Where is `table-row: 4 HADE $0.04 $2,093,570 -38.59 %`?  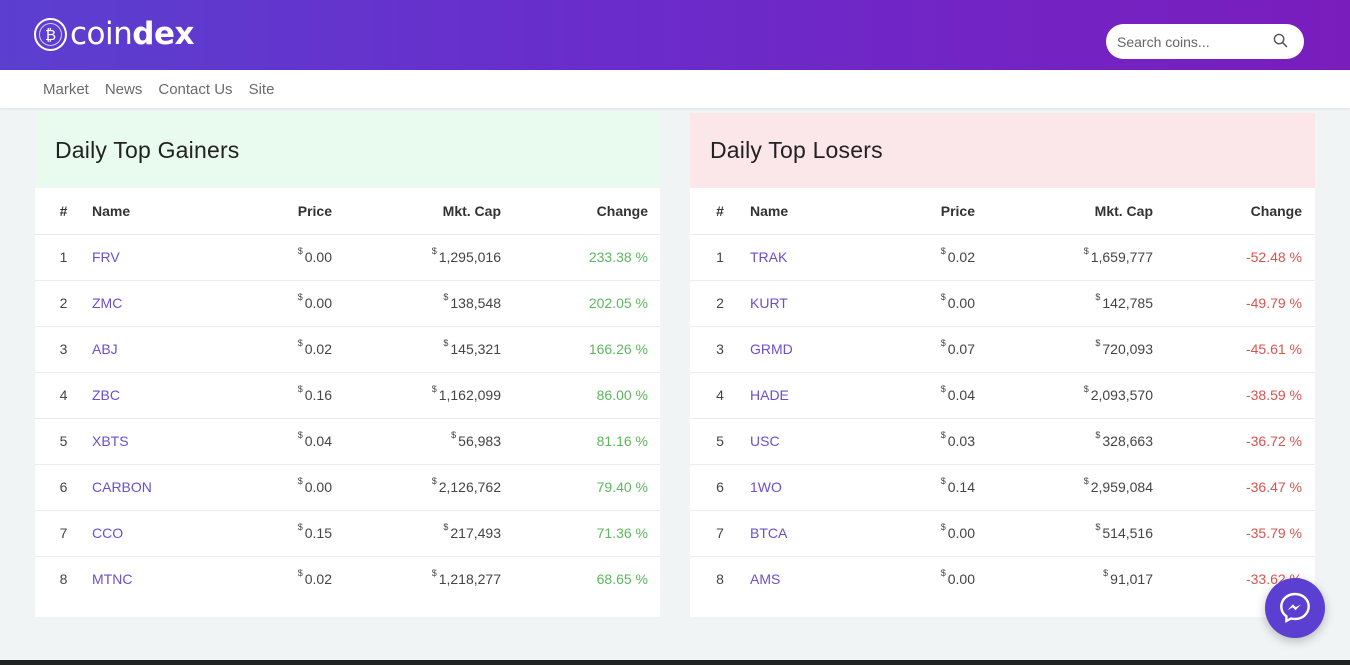 table-row: 4 HADE $0.04 $2,093,570 -38.59 % is located at coordinates (1002, 395).